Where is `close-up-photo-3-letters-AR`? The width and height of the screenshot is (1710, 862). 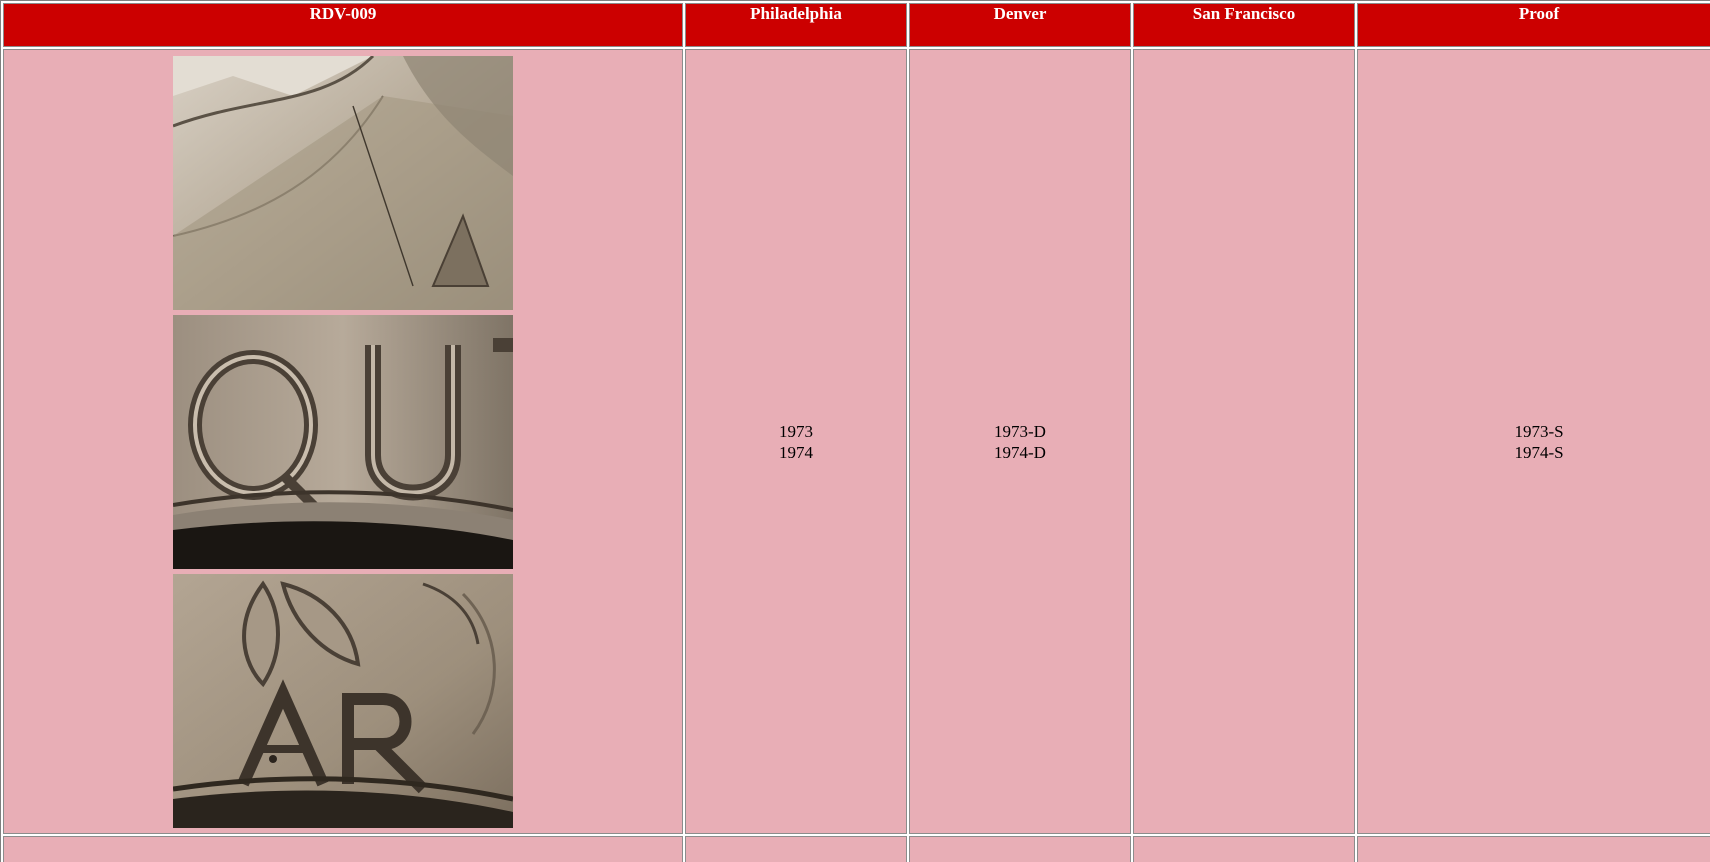 close-up-photo-3-letters-AR is located at coordinates (343, 700).